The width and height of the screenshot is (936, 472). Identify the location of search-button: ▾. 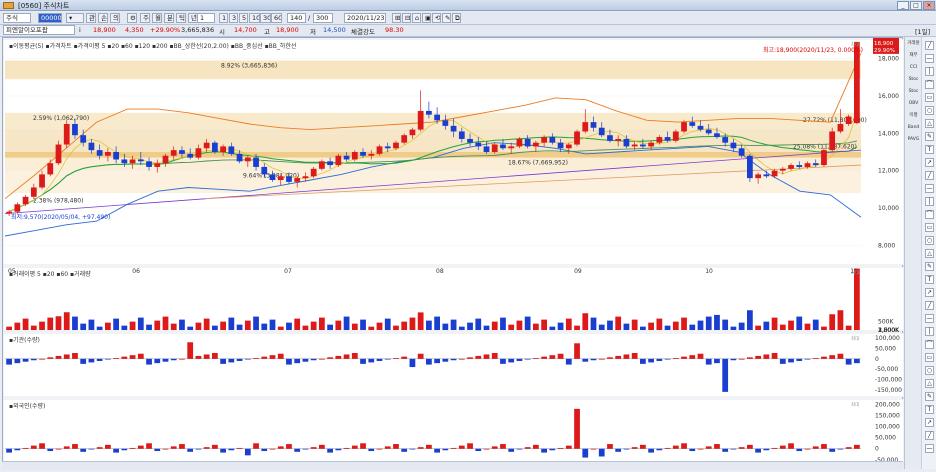
(75, 18).